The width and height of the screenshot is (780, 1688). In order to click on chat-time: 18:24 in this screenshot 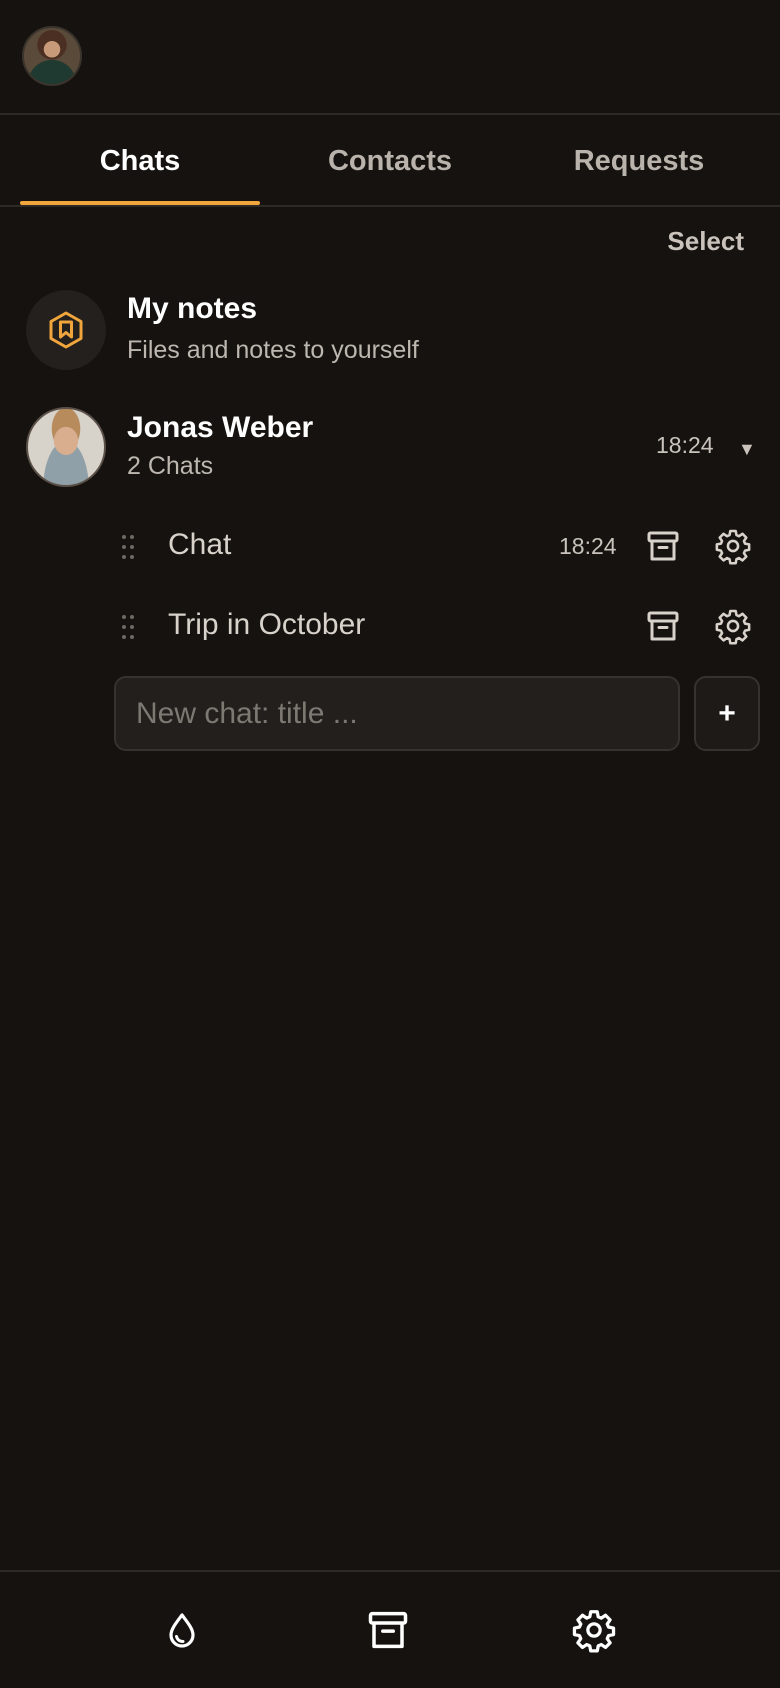, I will do `click(588, 546)`.